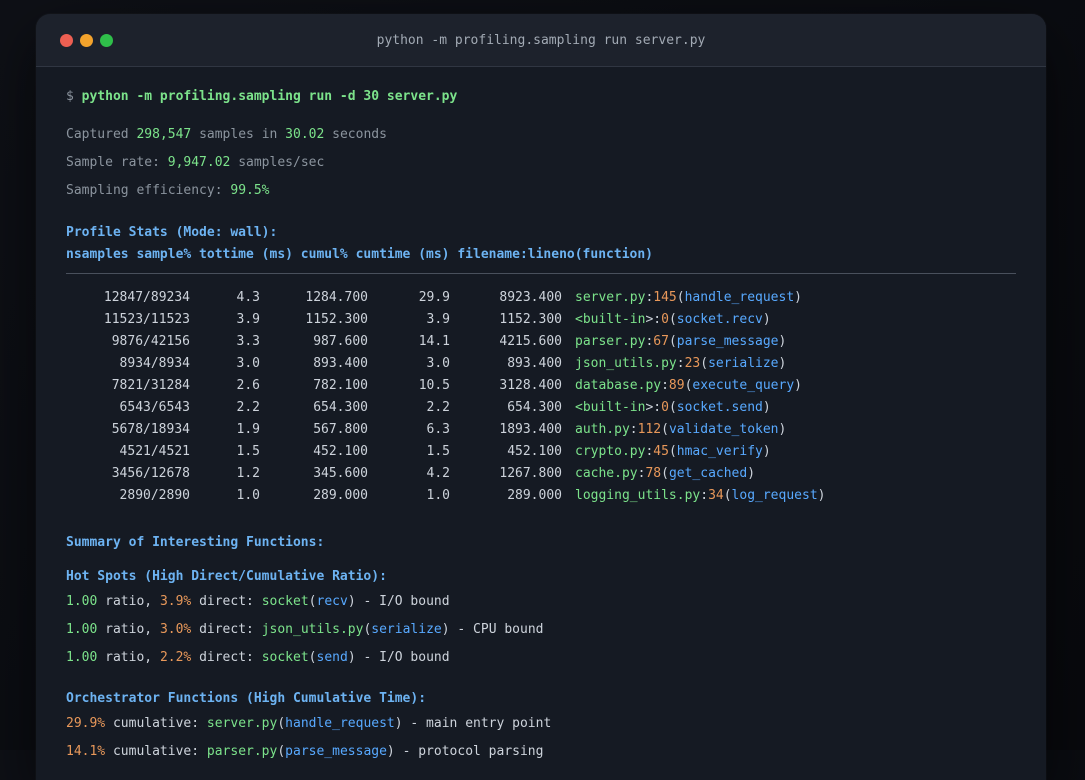  Describe the element at coordinates (649, 429) in the screenshot. I see `text-segment: 112` at that location.